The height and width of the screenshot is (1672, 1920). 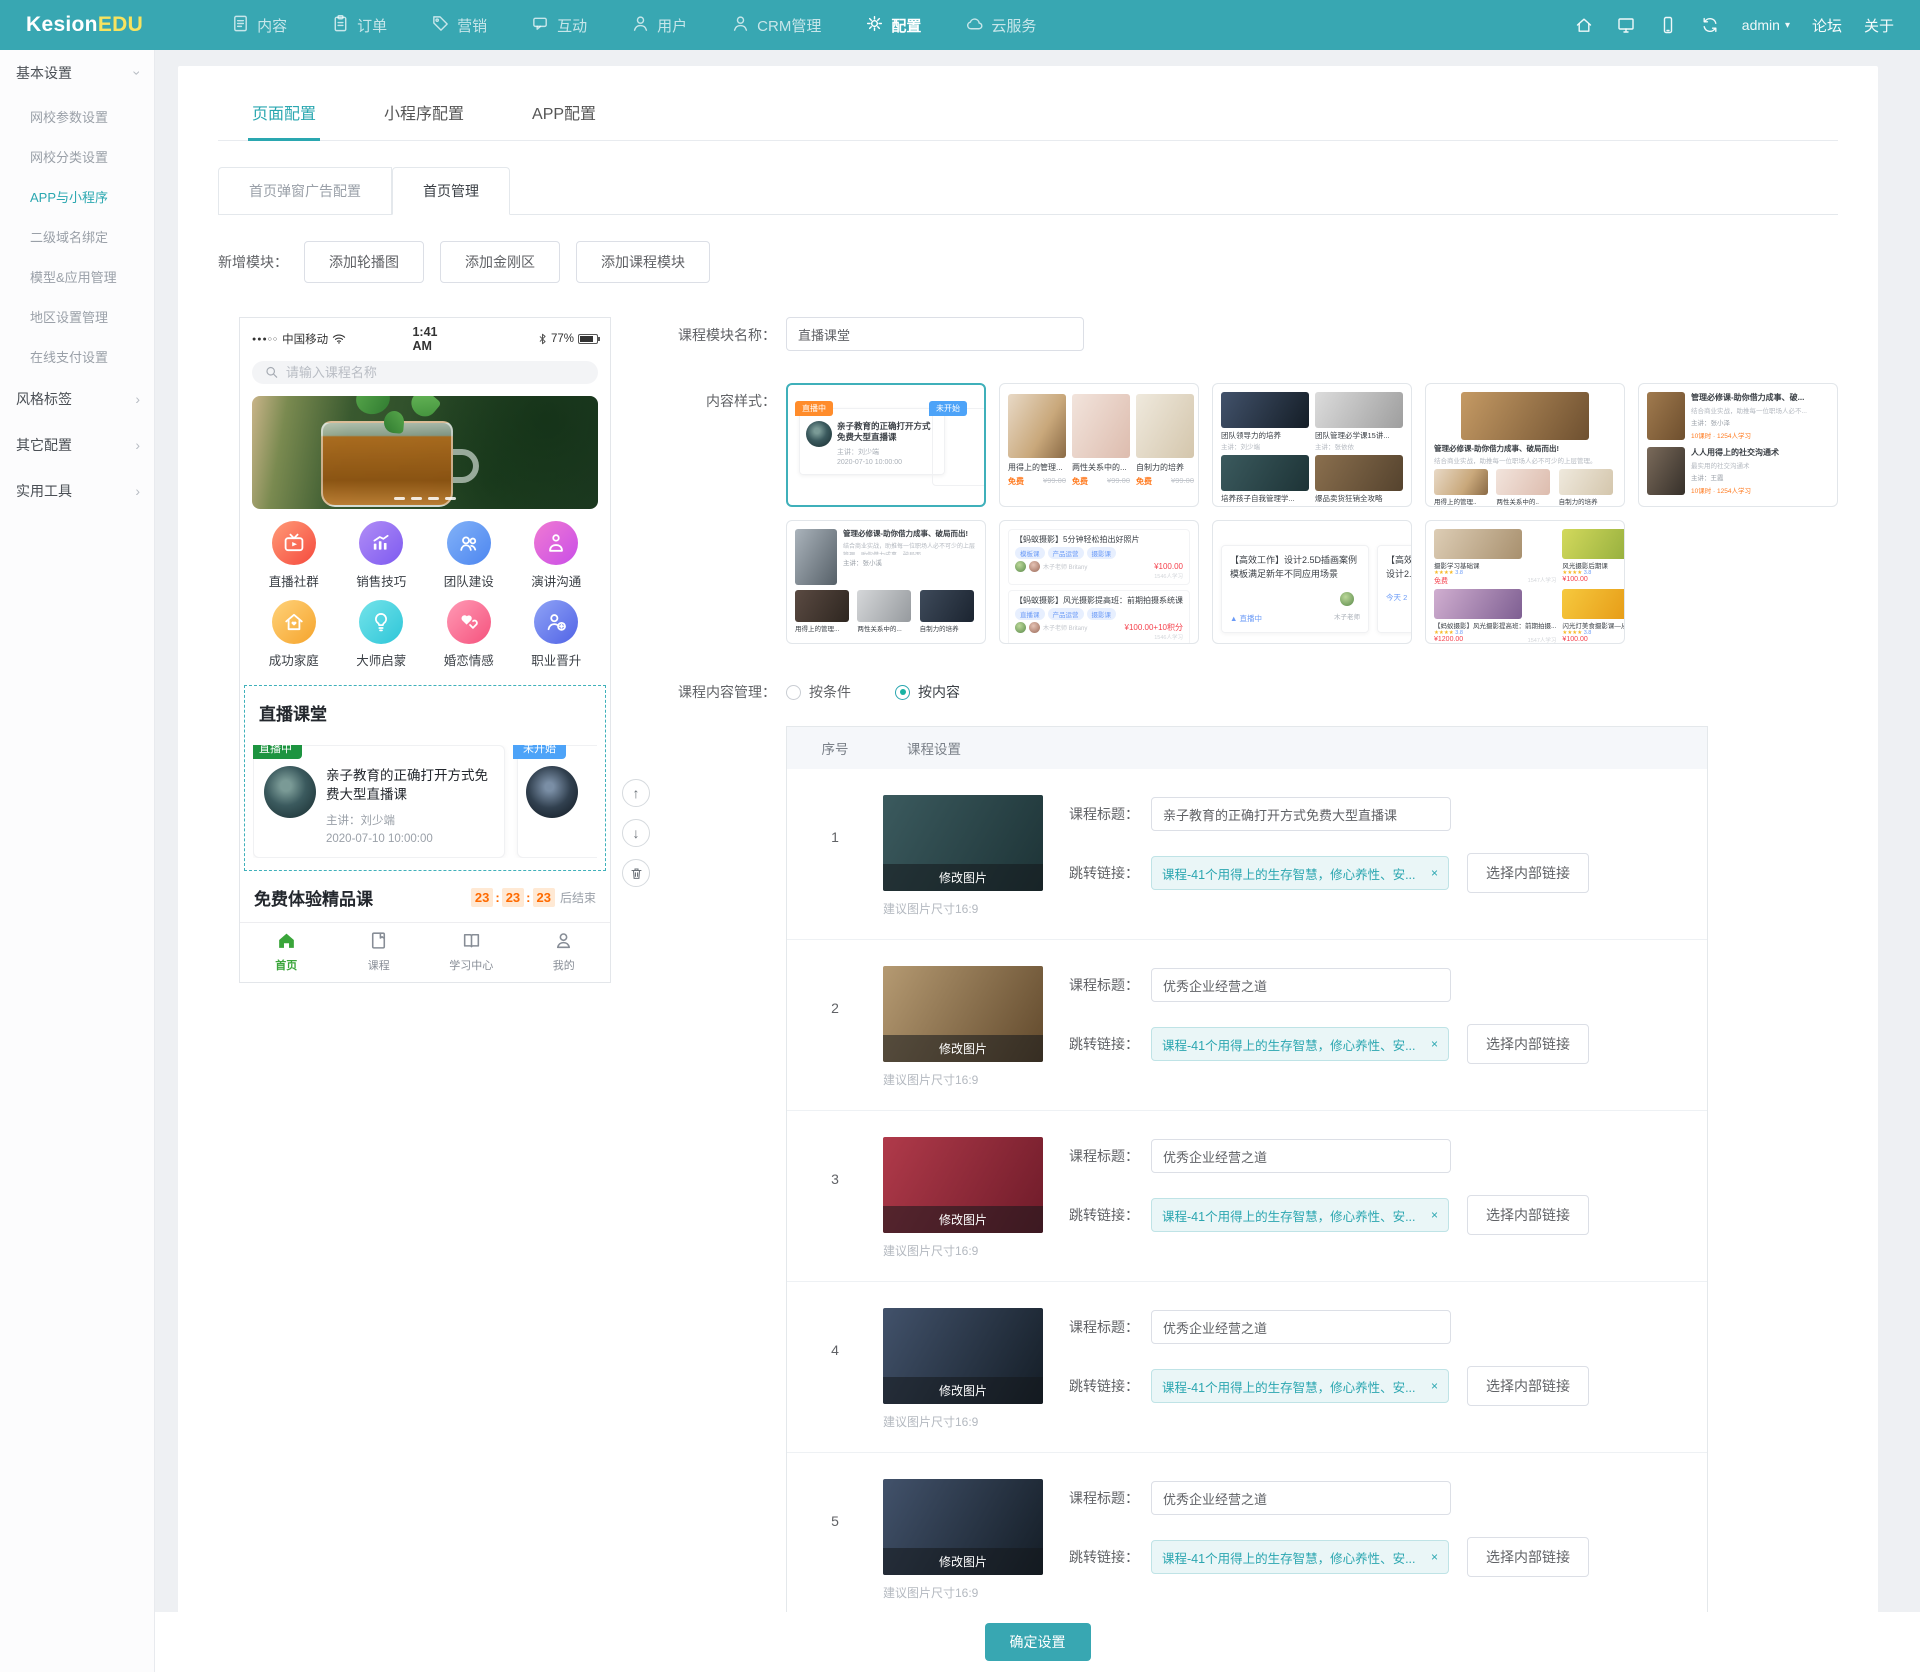 I want to click on quick-nav-职业晋升: 职业晋升, so click(x=557, y=634).